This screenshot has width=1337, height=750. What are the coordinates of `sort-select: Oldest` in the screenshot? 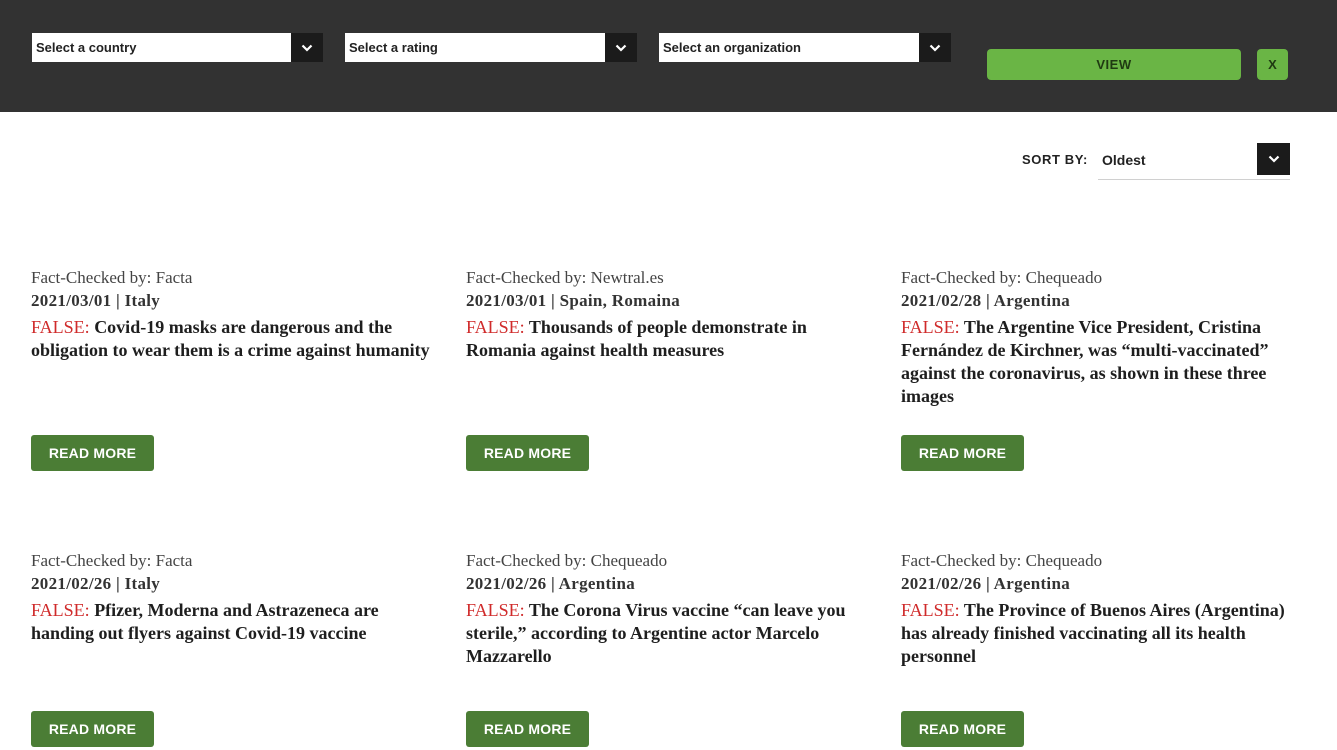 It's located at (1194, 161).